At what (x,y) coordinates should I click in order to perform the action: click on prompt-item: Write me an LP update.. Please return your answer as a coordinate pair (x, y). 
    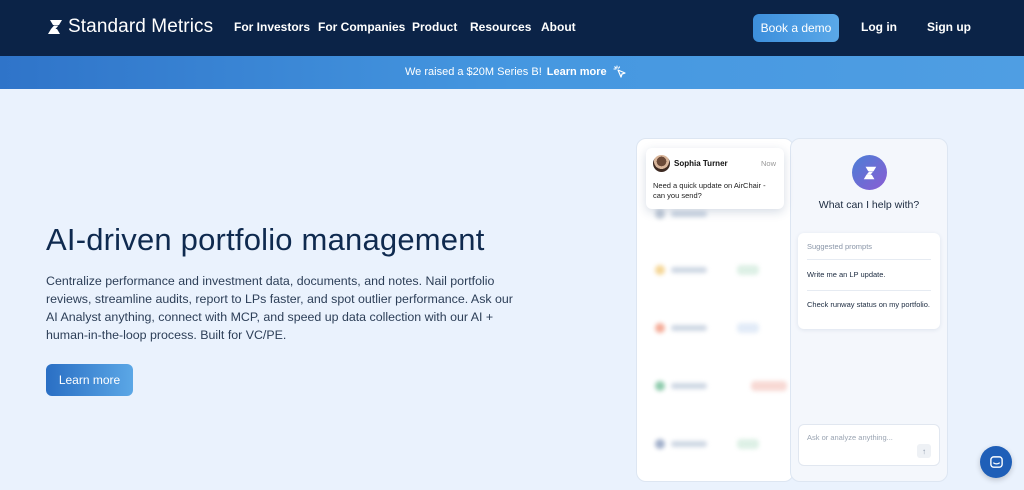
    Looking at the image, I should click on (870, 275).